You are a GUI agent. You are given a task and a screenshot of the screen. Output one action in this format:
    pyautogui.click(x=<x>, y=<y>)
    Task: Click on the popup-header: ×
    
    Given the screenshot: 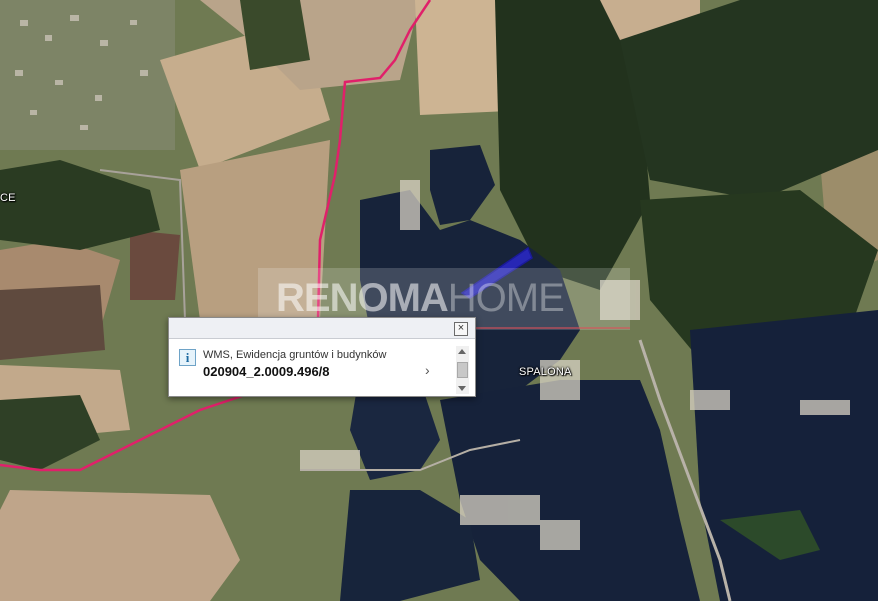 What is the action you would take?
    pyautogui.click(x=322, y=328)
    